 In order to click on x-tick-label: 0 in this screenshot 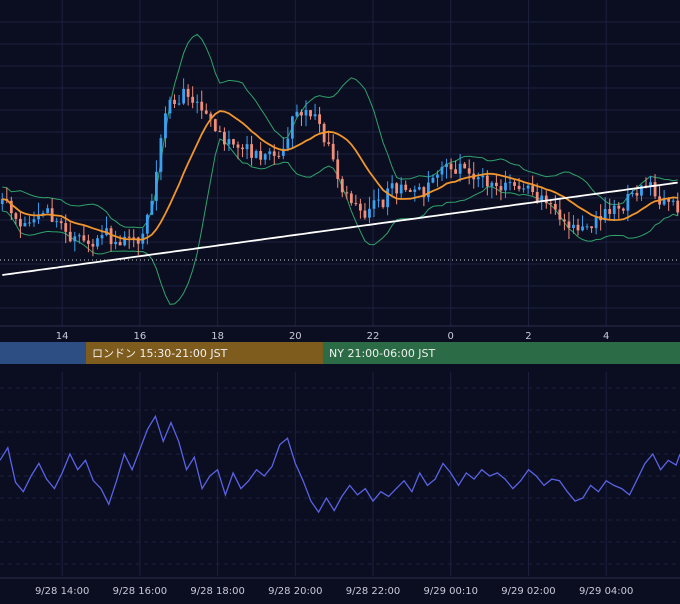, I will do `click(451, 336)`.